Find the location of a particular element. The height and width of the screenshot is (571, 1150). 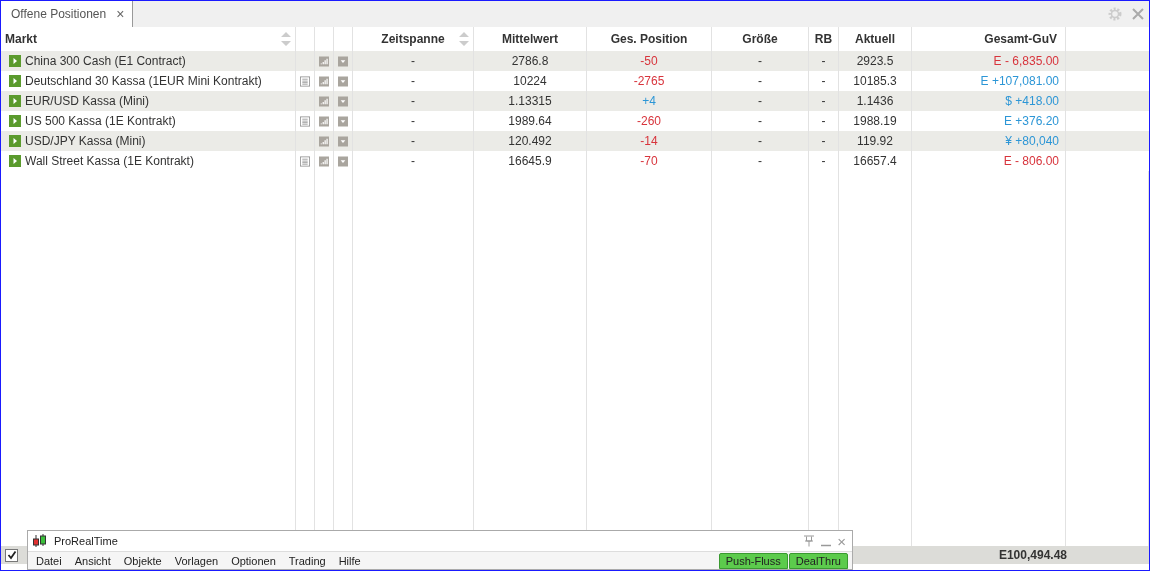

pnl-cell: E +107,081.00 is located at coordinates (1019, 81).